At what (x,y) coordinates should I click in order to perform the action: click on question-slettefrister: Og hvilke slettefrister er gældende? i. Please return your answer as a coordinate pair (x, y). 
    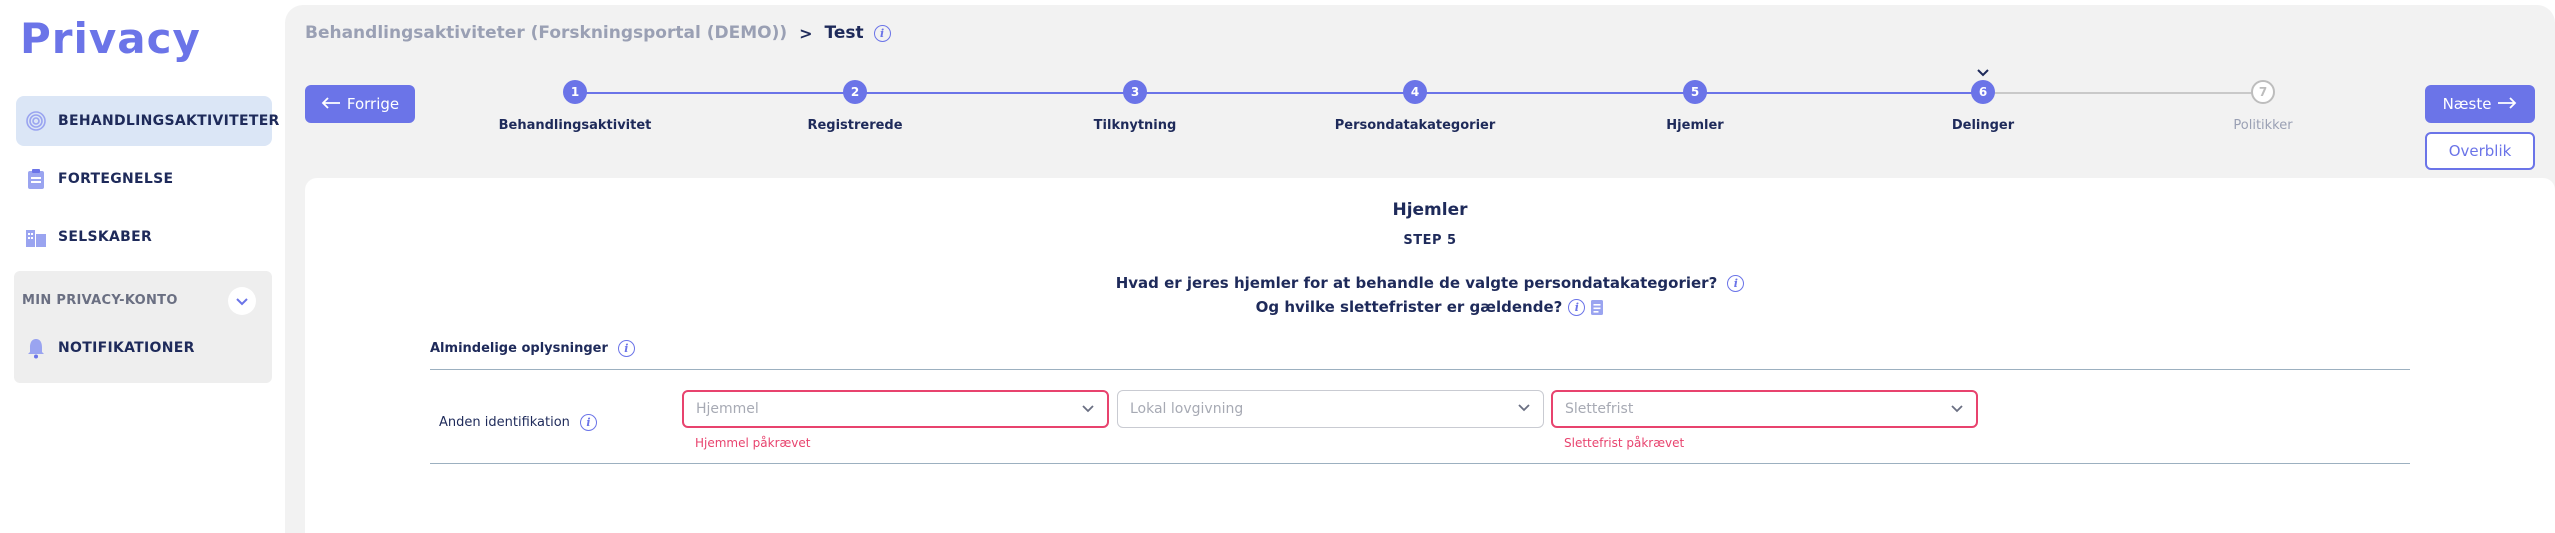
    Looking at the image, I should click on (1430, 307).